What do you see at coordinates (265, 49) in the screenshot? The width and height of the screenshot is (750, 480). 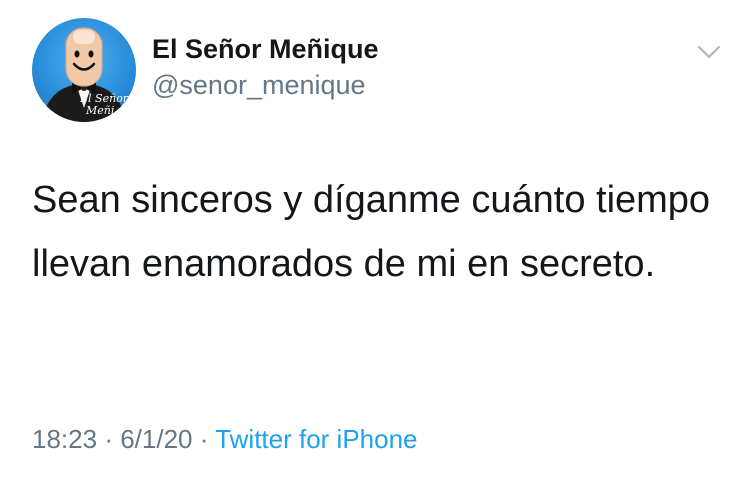 I see `display-name: El Señor Meñique` at bounding box center [265, 49].